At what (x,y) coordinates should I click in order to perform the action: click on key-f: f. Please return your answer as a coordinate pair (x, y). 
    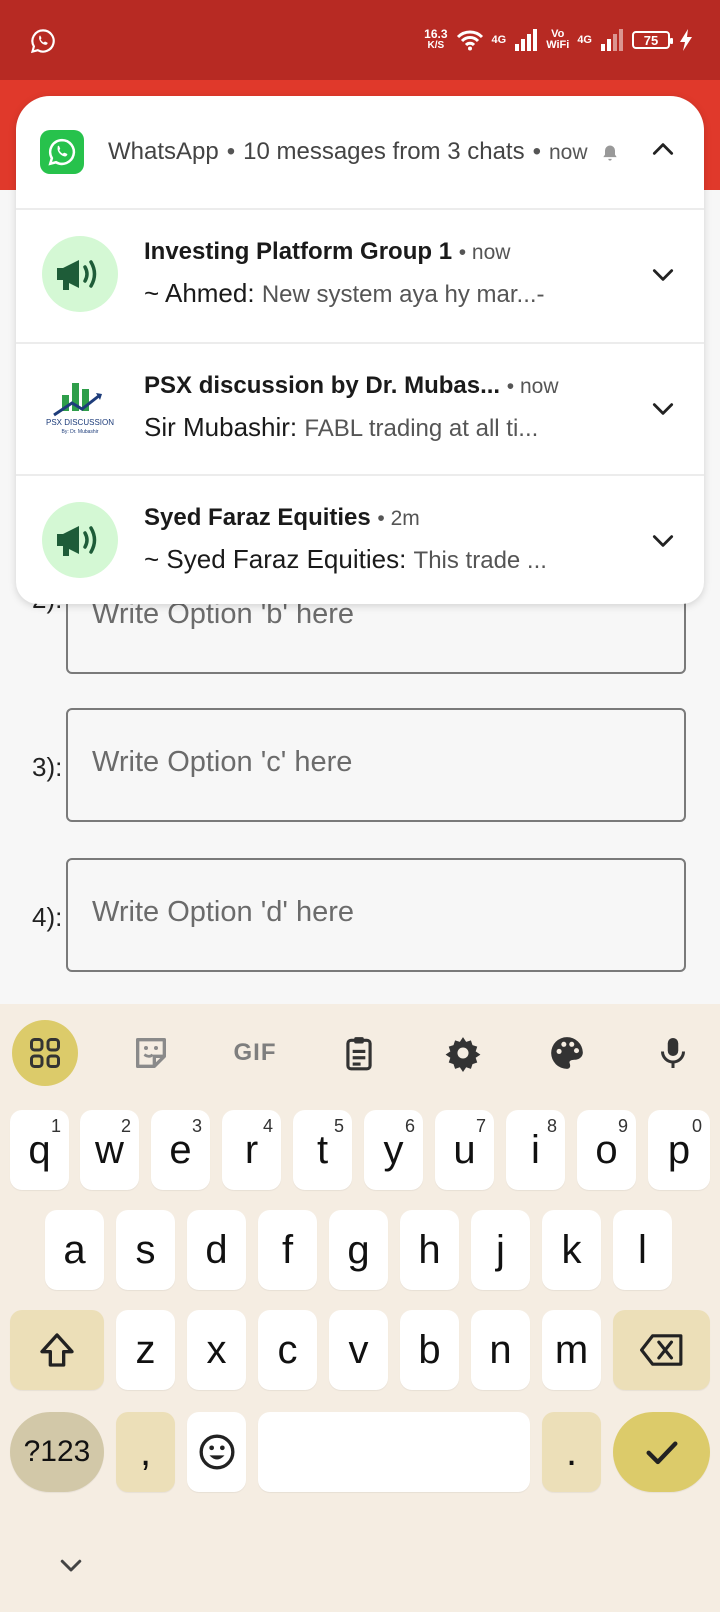
    Looking at the image, I should click on (287, 1250).